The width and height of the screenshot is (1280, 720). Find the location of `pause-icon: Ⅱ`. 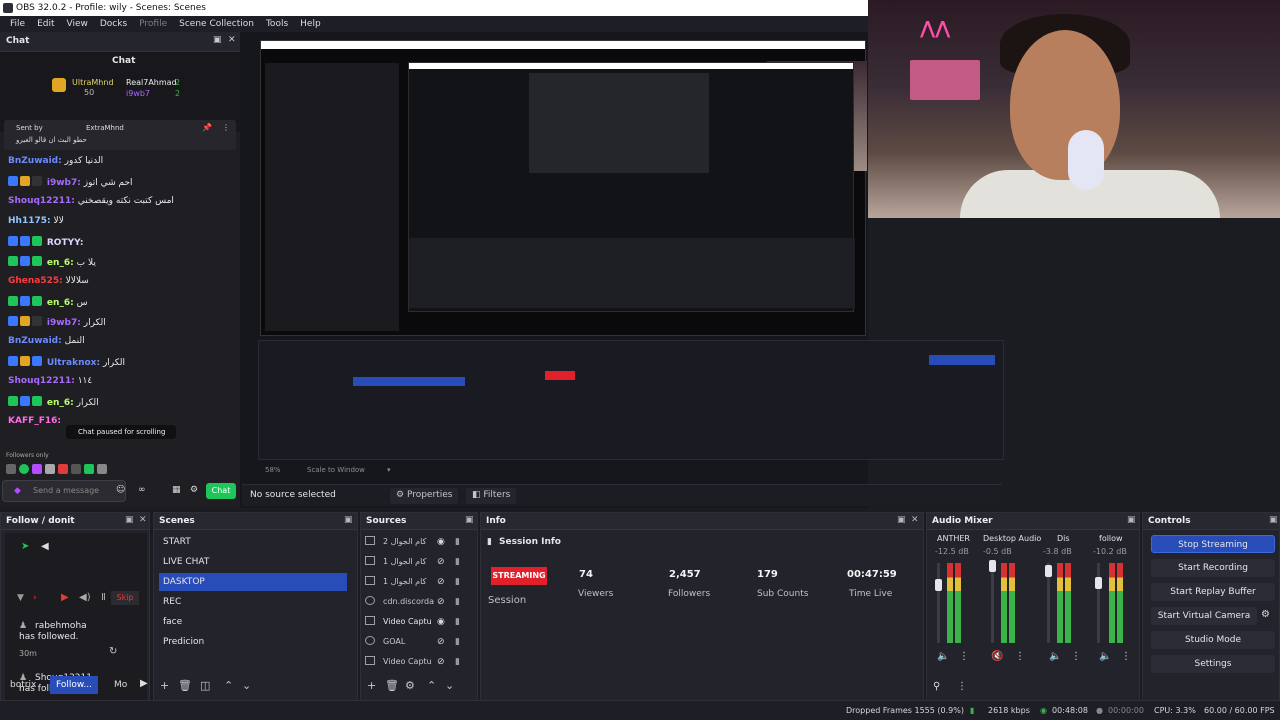

pause-icon: Ⅱ is located at coordinates (103, 597).